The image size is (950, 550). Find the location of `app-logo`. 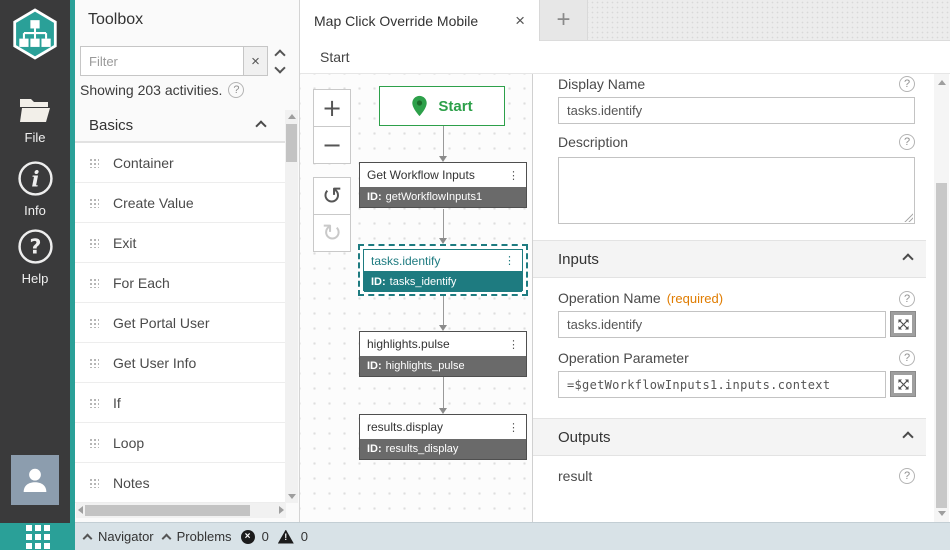

app-logo is located at coordinates (35, 36).